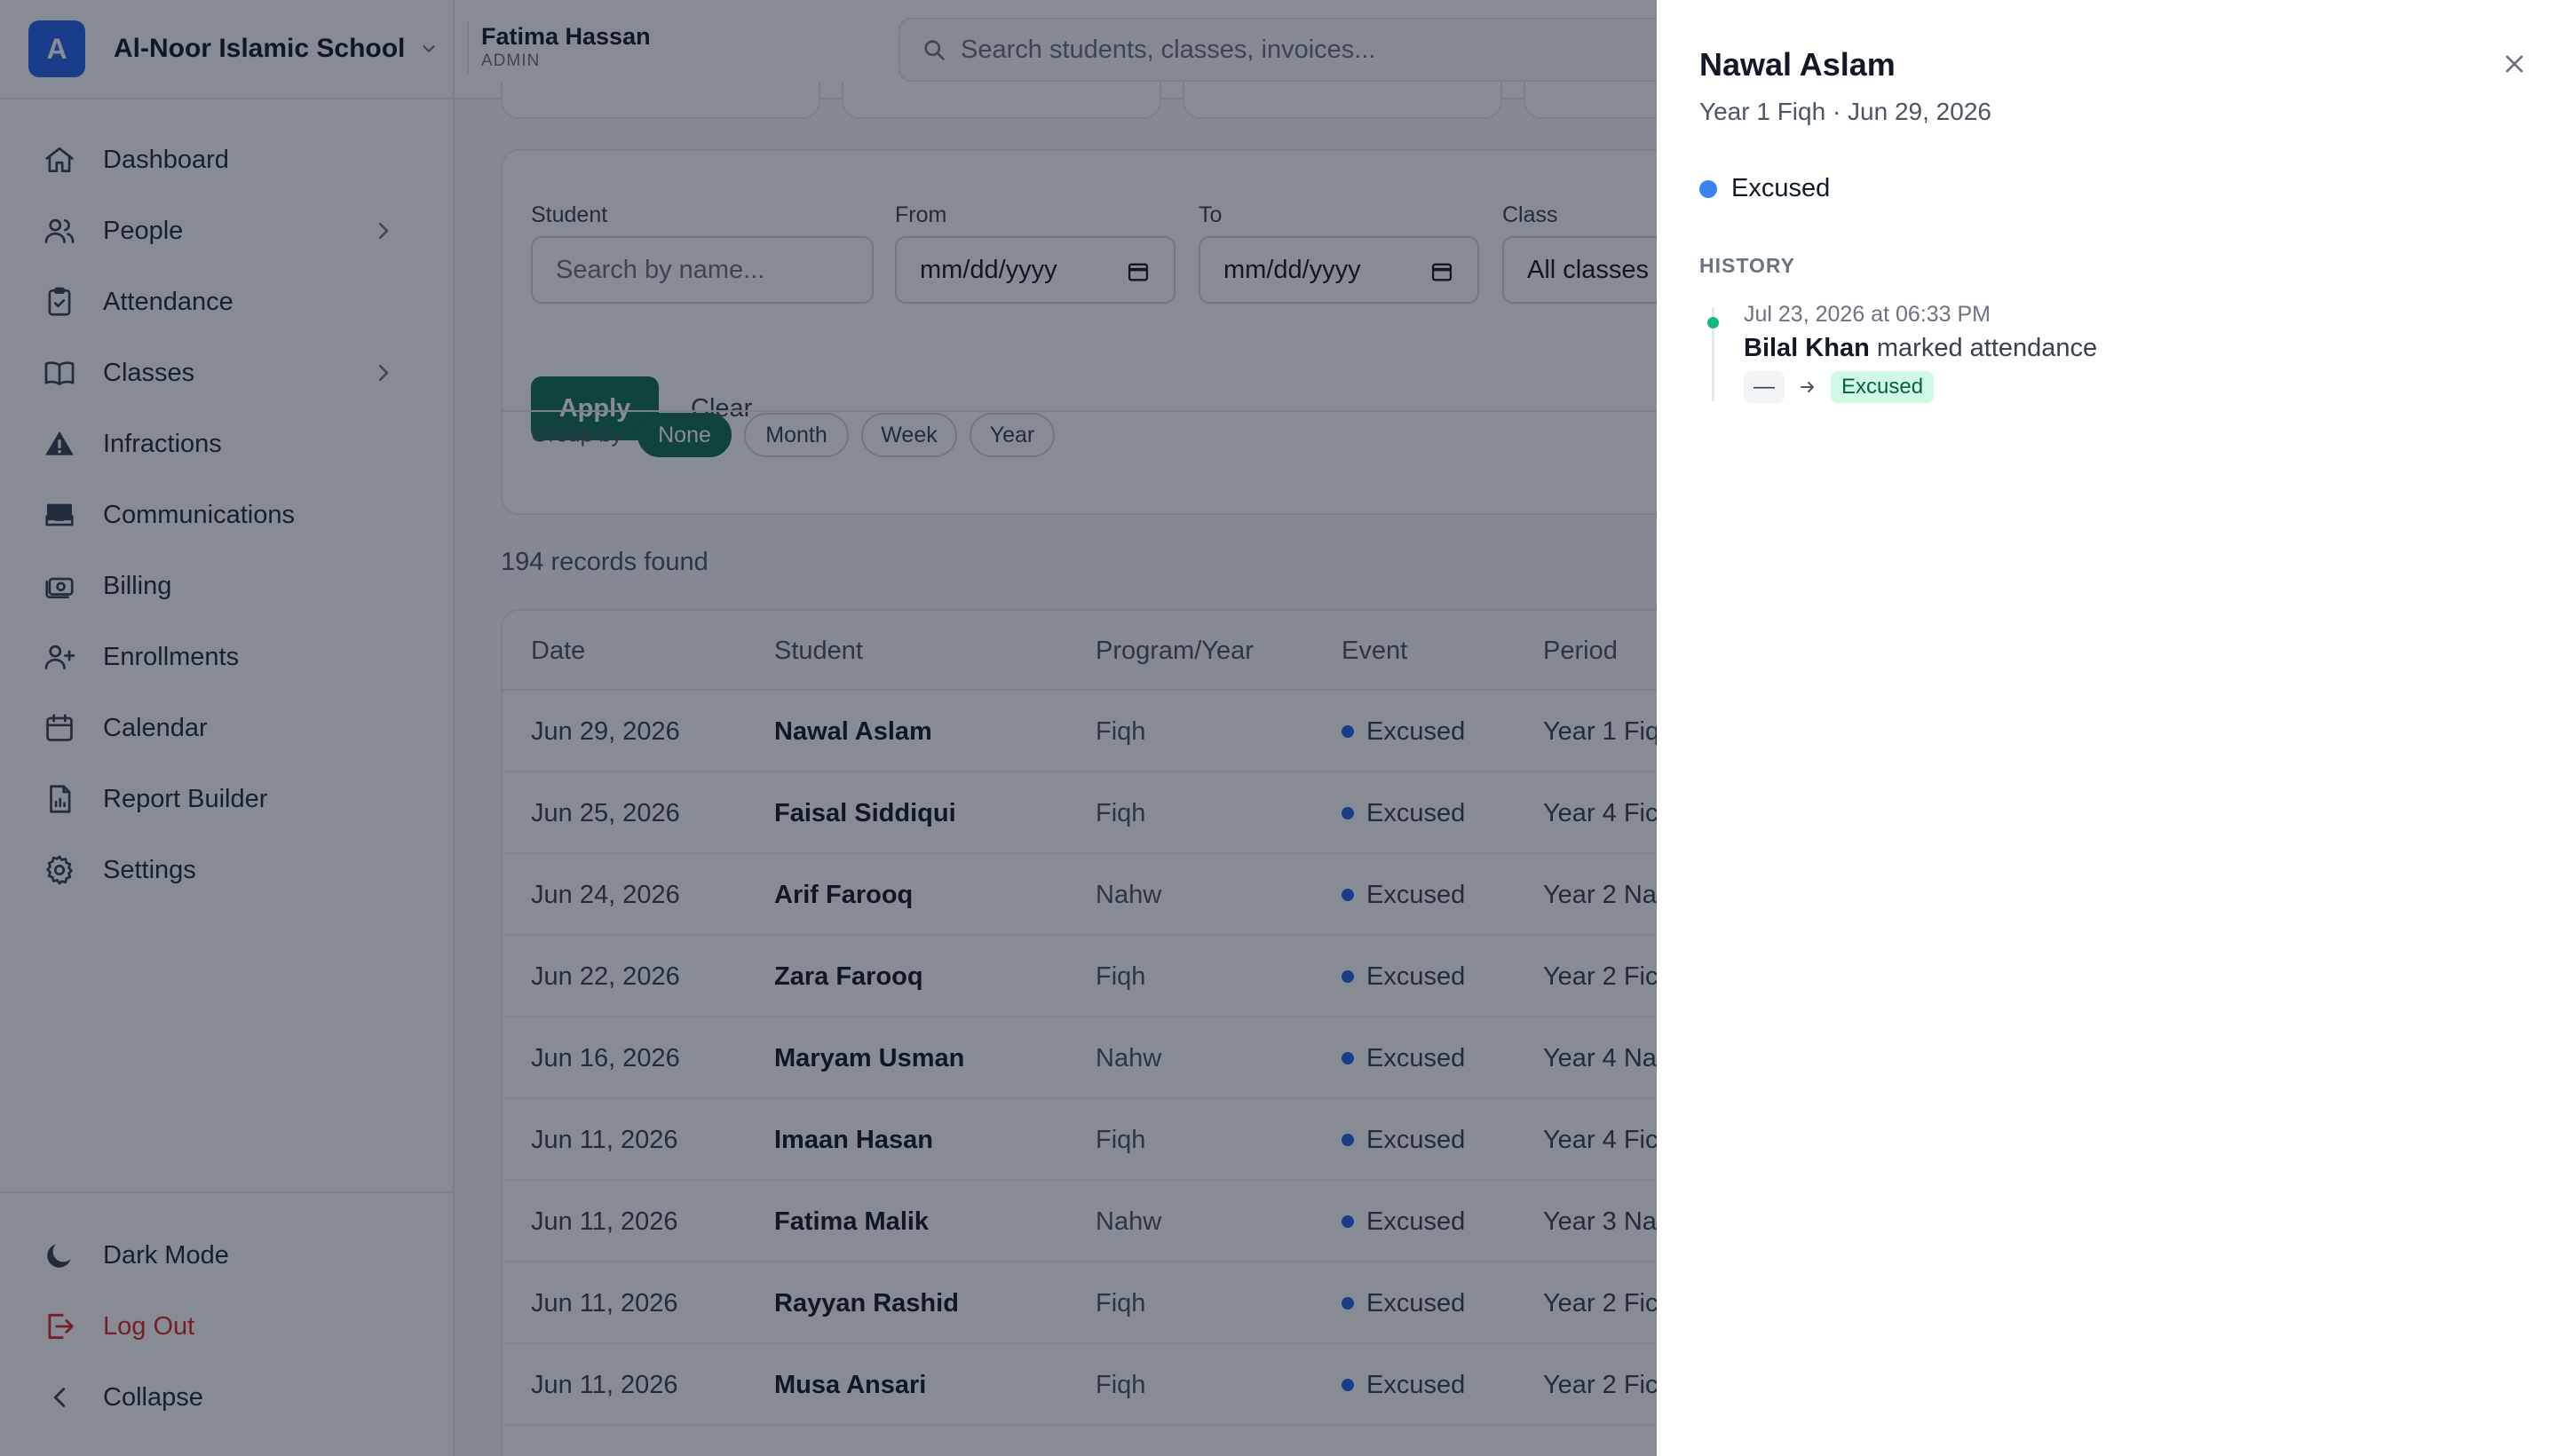 This screenshot has height=1456, width=2557. What do you see at coordinates (1807, 387) in the screenshot?
I see `arrow-right-icon` at bounding box center [1807, 387].